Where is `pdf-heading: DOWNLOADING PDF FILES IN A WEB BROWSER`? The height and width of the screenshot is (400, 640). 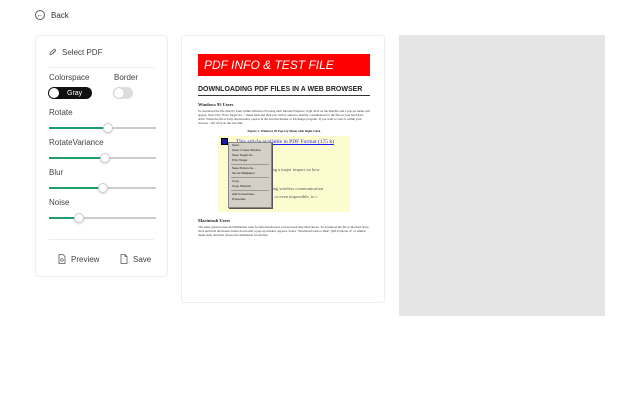 pdf-heading: DOWNLOADING PDF FILES IN A WEB BROWSER is located at coordinates (284, 91).